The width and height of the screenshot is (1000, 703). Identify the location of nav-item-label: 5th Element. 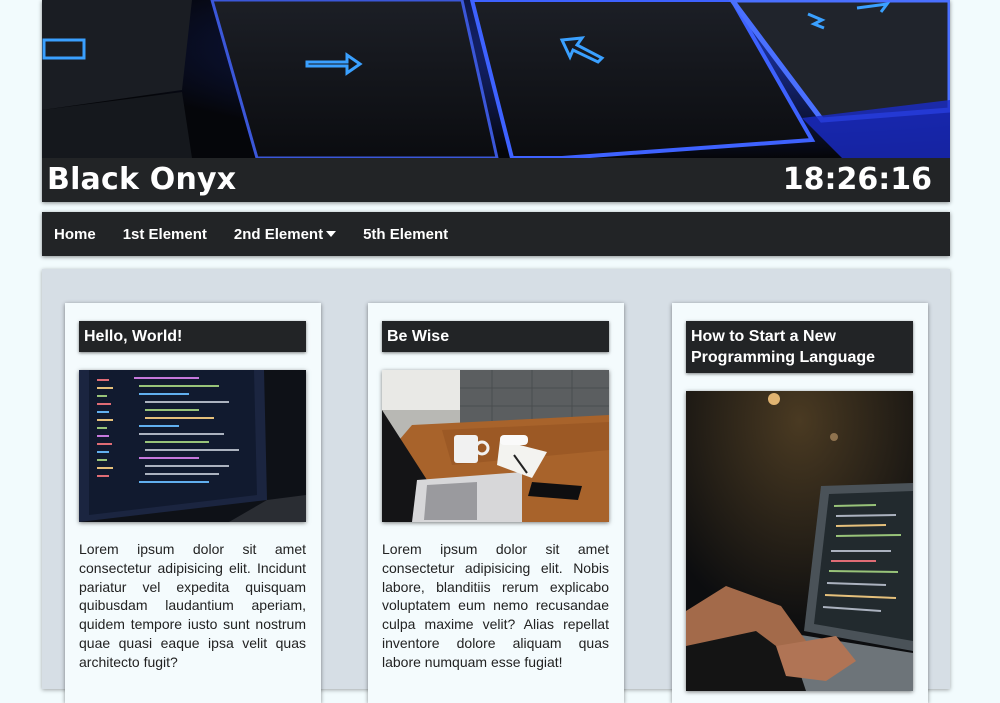
(406, 234).